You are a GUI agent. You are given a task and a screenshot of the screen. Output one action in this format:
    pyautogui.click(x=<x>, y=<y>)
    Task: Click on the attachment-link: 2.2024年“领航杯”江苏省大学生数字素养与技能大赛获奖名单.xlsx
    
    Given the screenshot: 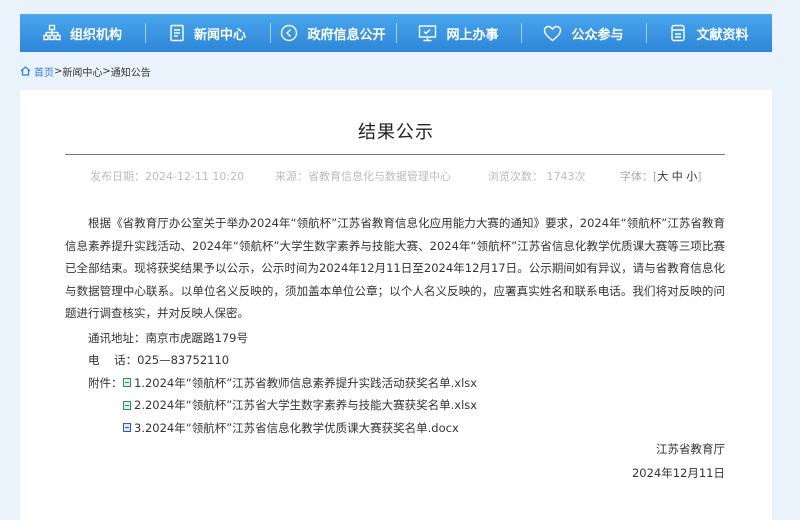 What is the action you would take?
    pyautogui.click(x=300, y=405)
    